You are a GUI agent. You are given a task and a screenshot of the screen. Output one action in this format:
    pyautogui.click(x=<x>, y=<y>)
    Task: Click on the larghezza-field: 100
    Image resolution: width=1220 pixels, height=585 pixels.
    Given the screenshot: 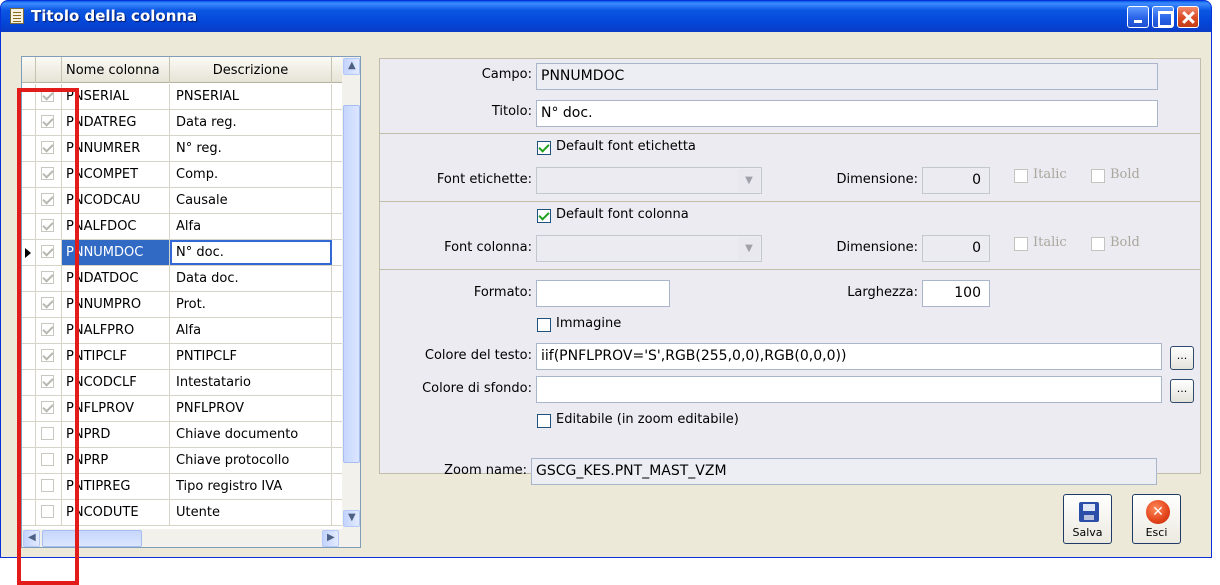 What is the action you would take?
    pyautogui.click(x=956, y=293)
    